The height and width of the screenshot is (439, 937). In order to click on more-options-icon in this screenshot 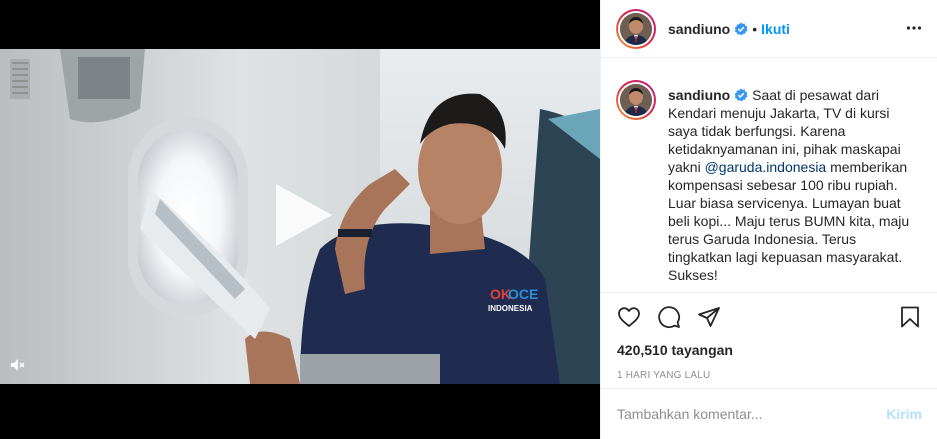, I will do `click(914, 28)`.